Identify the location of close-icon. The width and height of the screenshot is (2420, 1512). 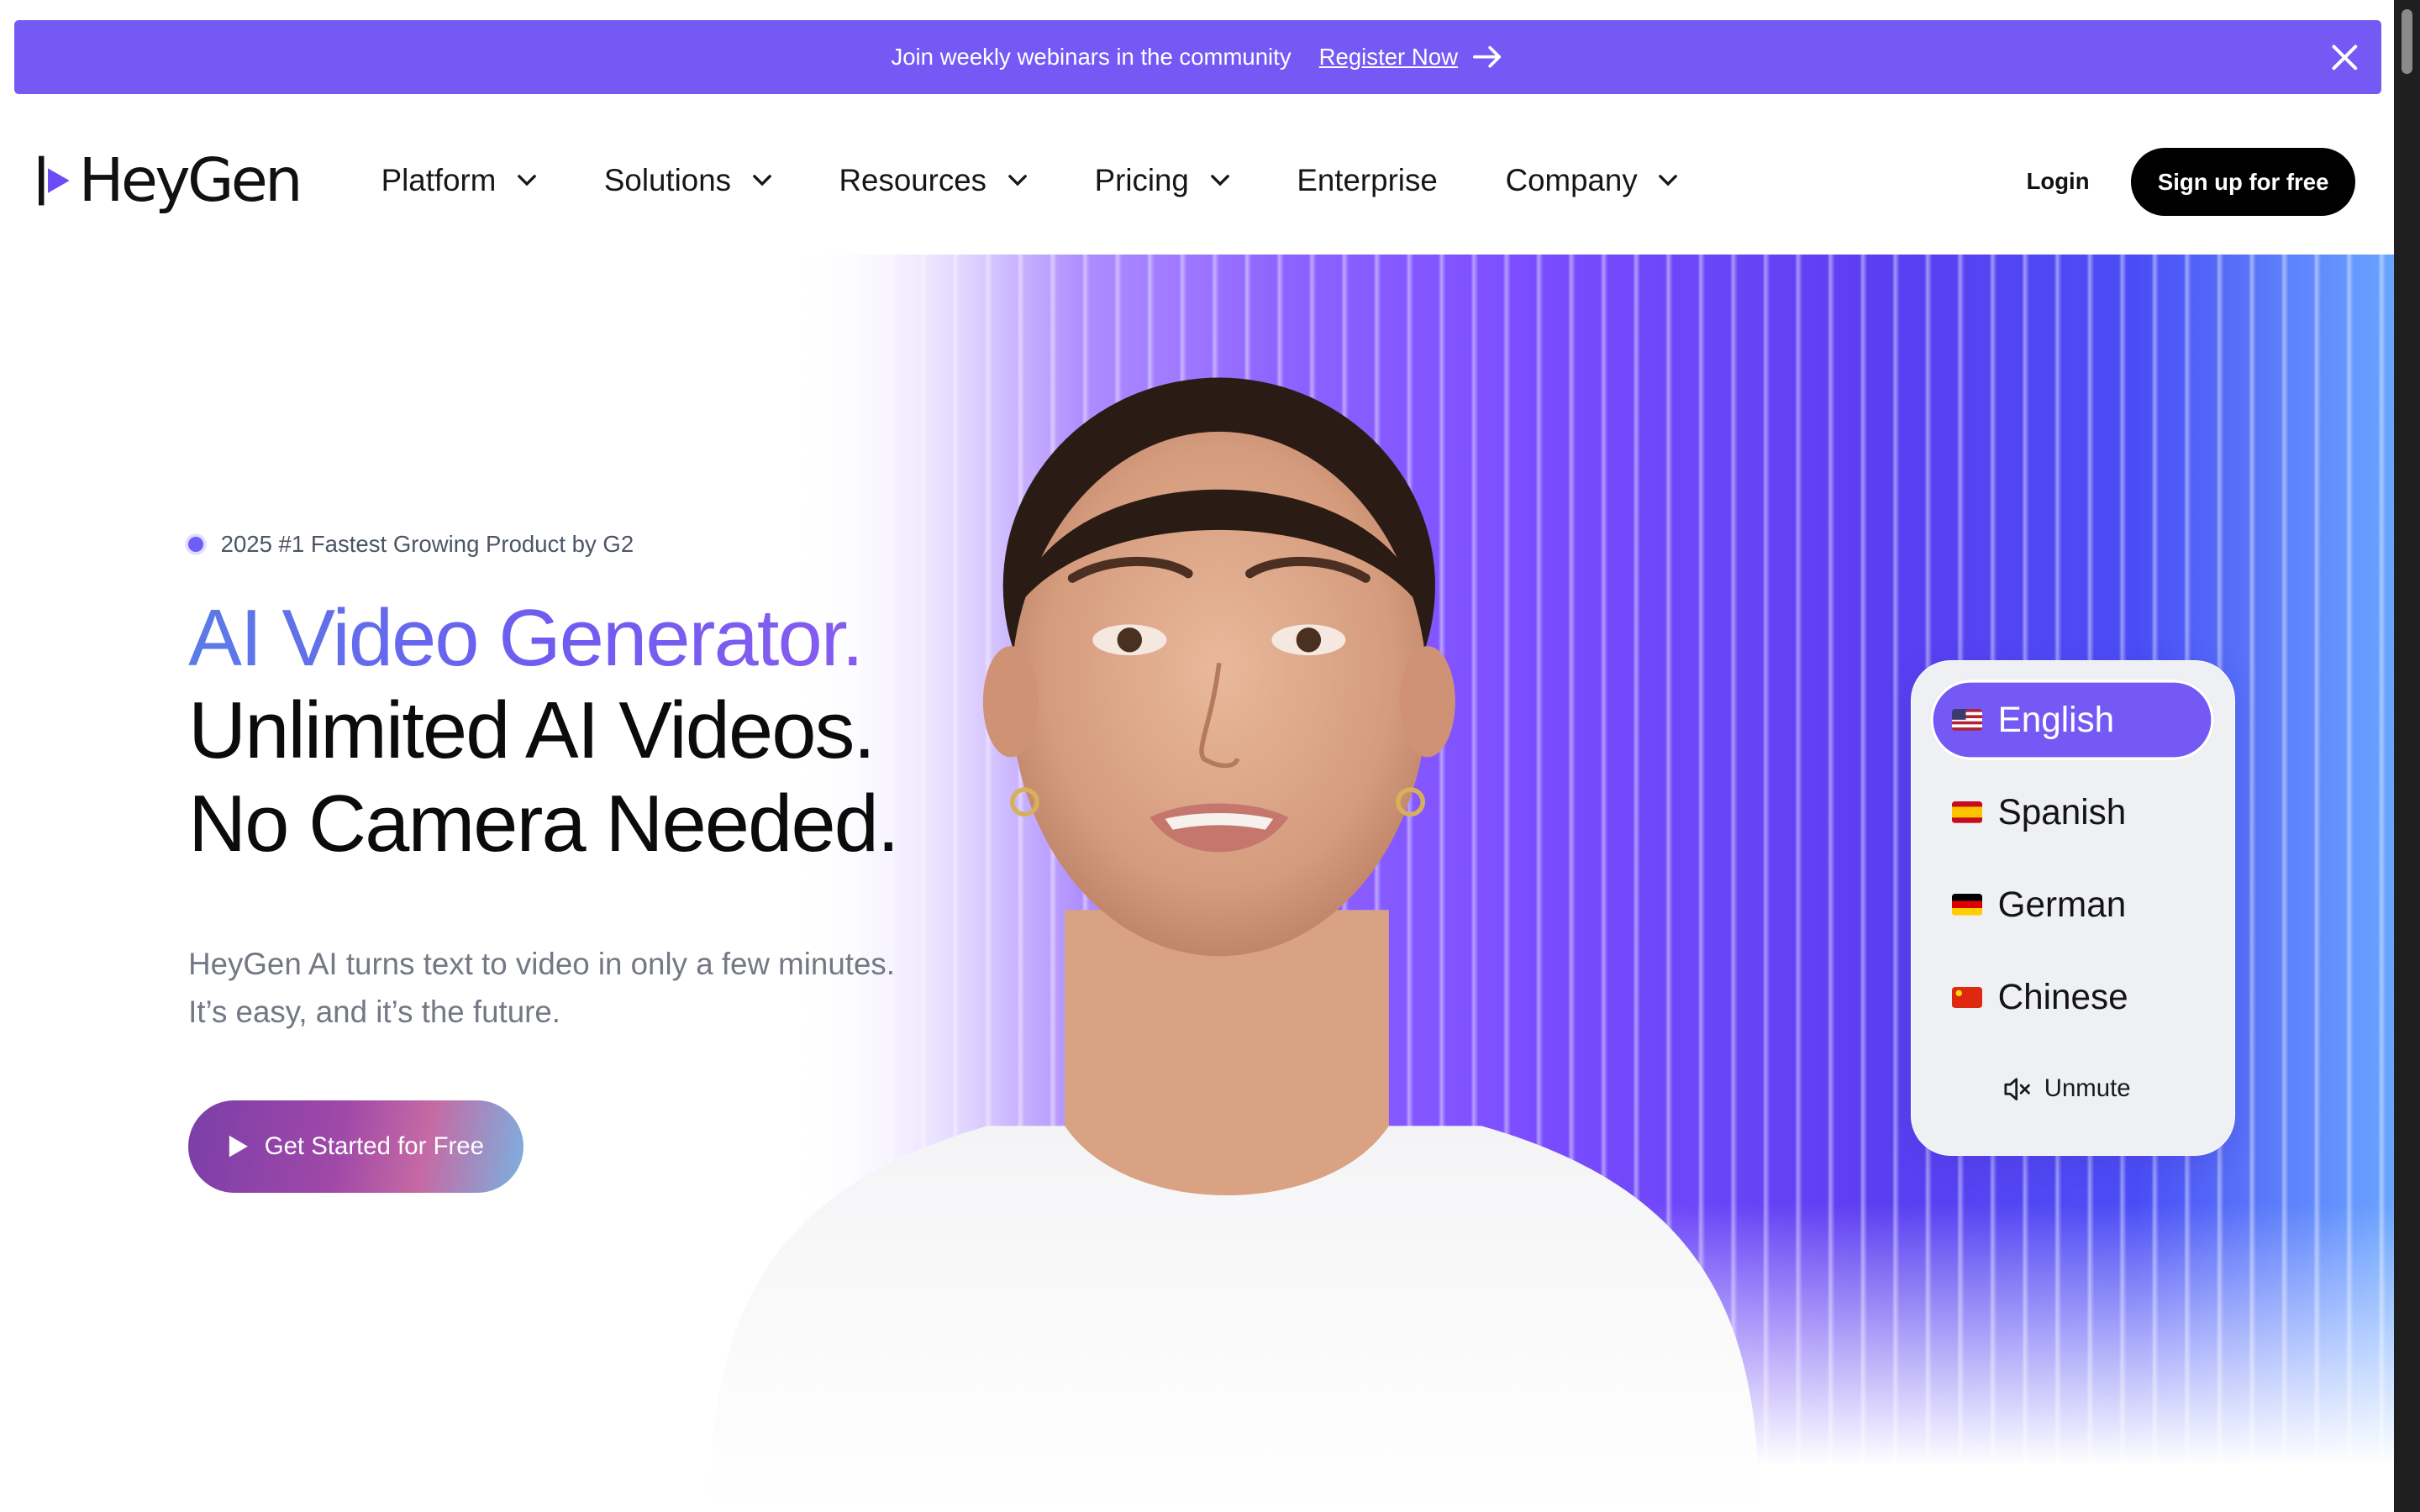
(2344, 57).